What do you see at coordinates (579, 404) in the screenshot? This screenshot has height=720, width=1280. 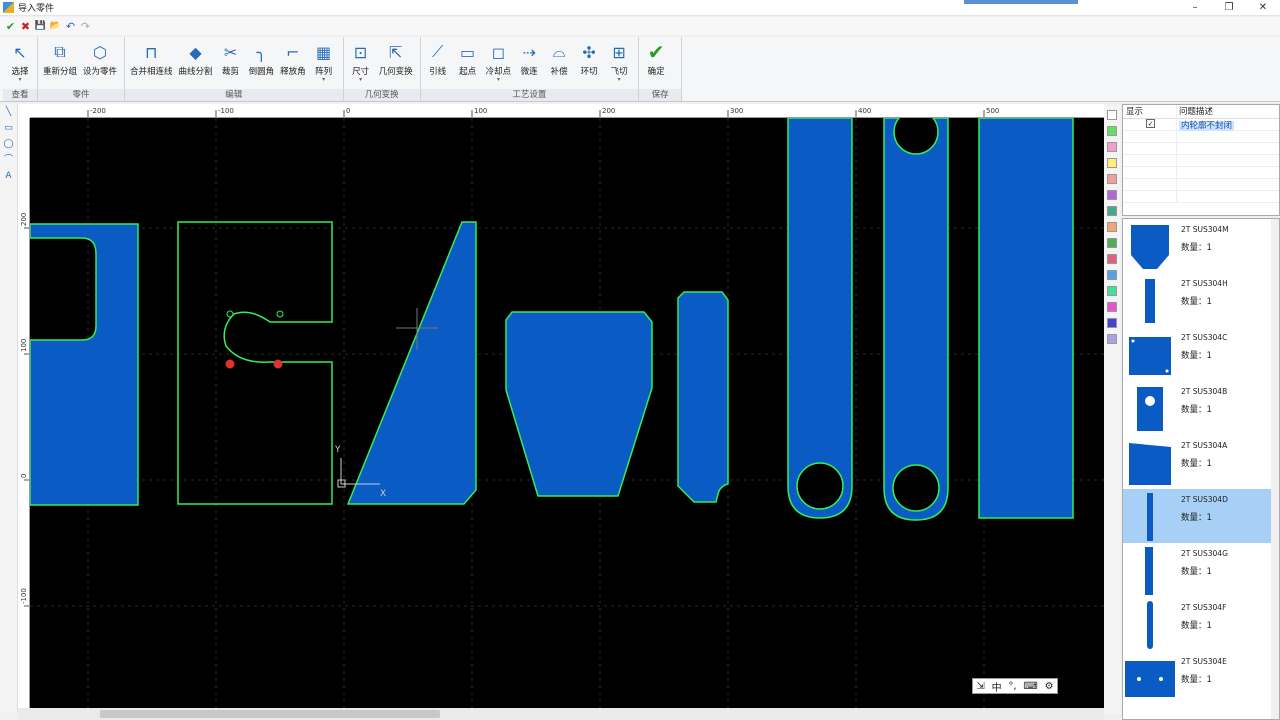 I see `part-trapezoid` at bounding box center [579, 404].